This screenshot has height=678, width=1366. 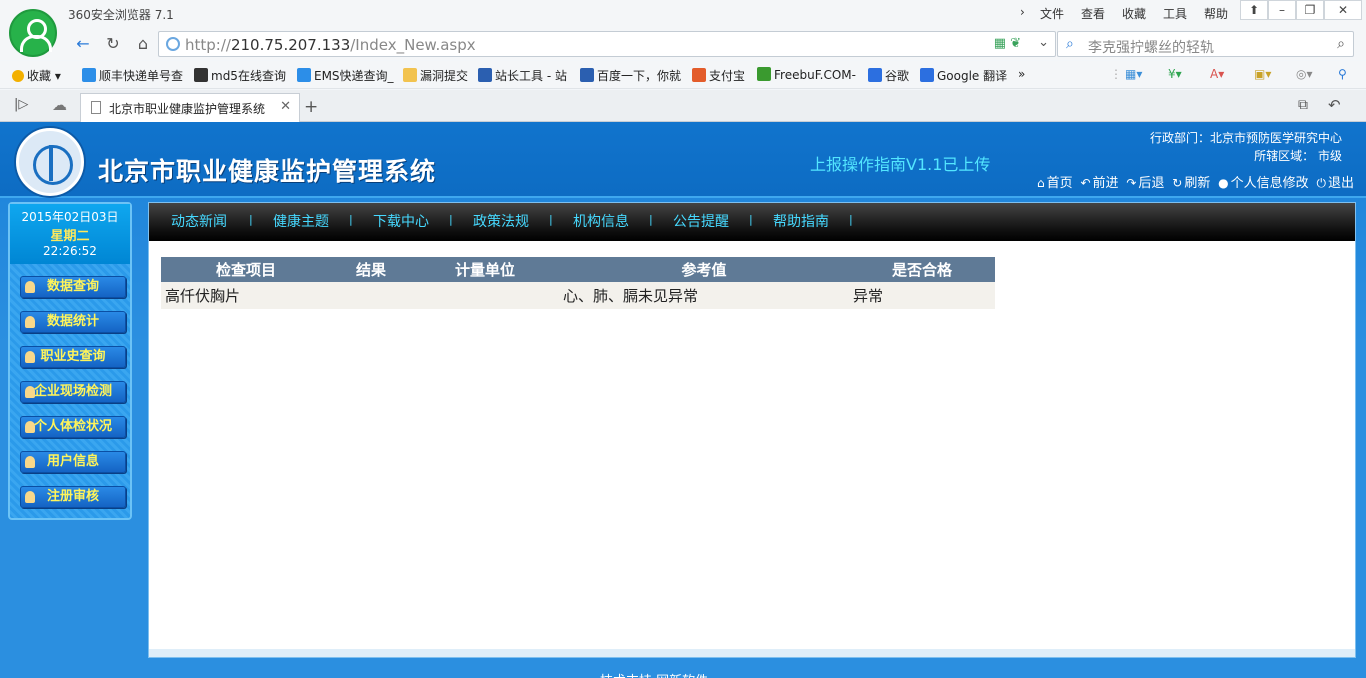 I want to click on cloud-icon: ☁, so click(x=59, y=105).